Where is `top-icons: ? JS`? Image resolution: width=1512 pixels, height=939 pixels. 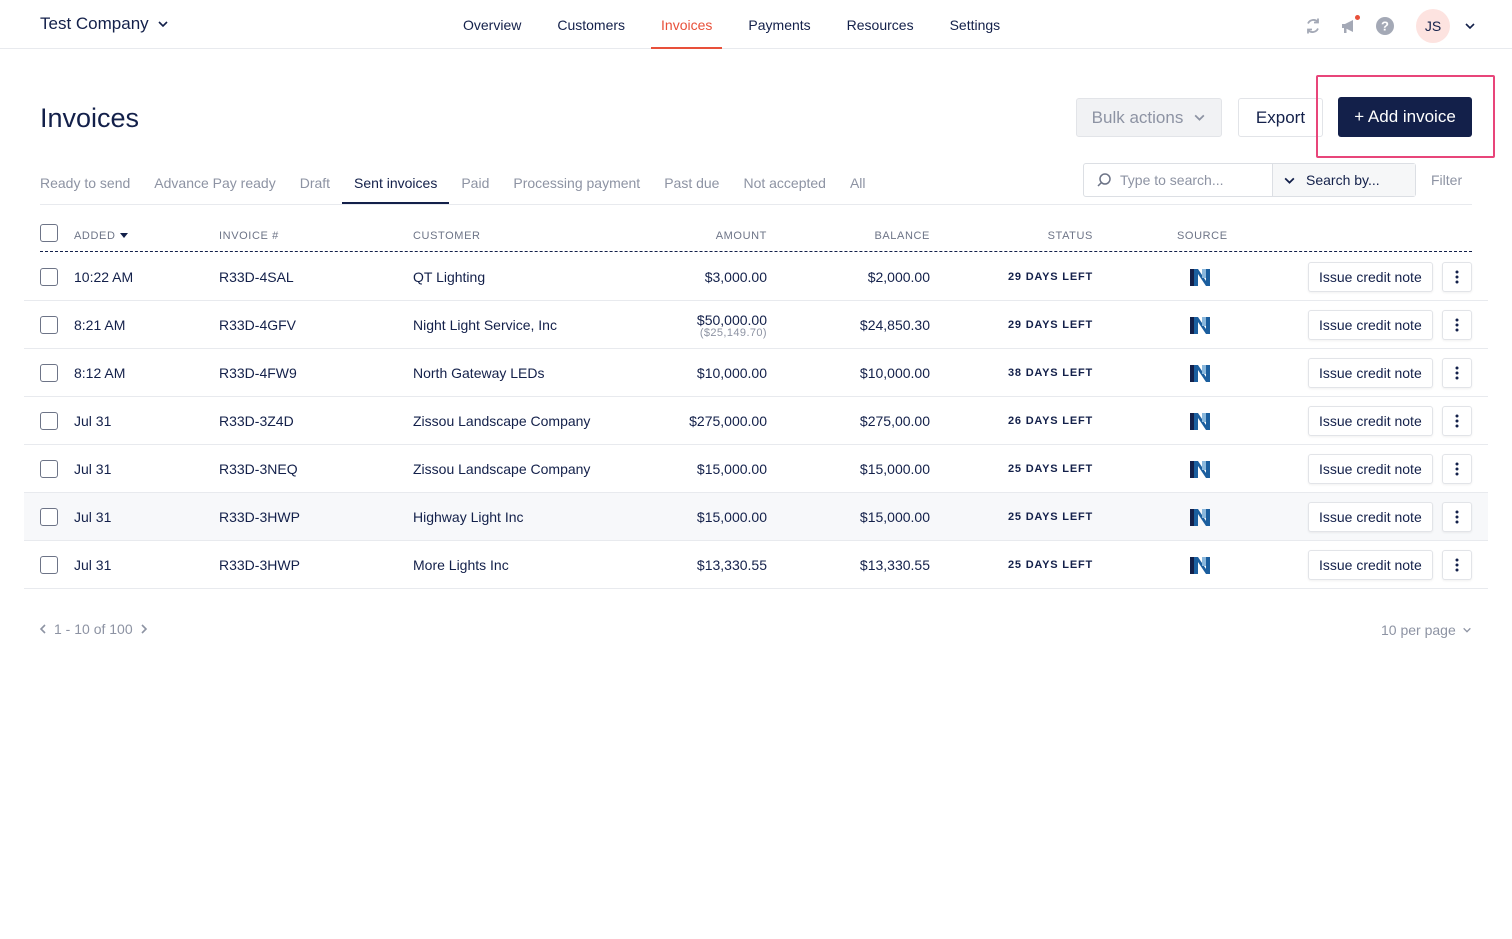 top-icons: ? JS is located at coordinates (1389, 26).